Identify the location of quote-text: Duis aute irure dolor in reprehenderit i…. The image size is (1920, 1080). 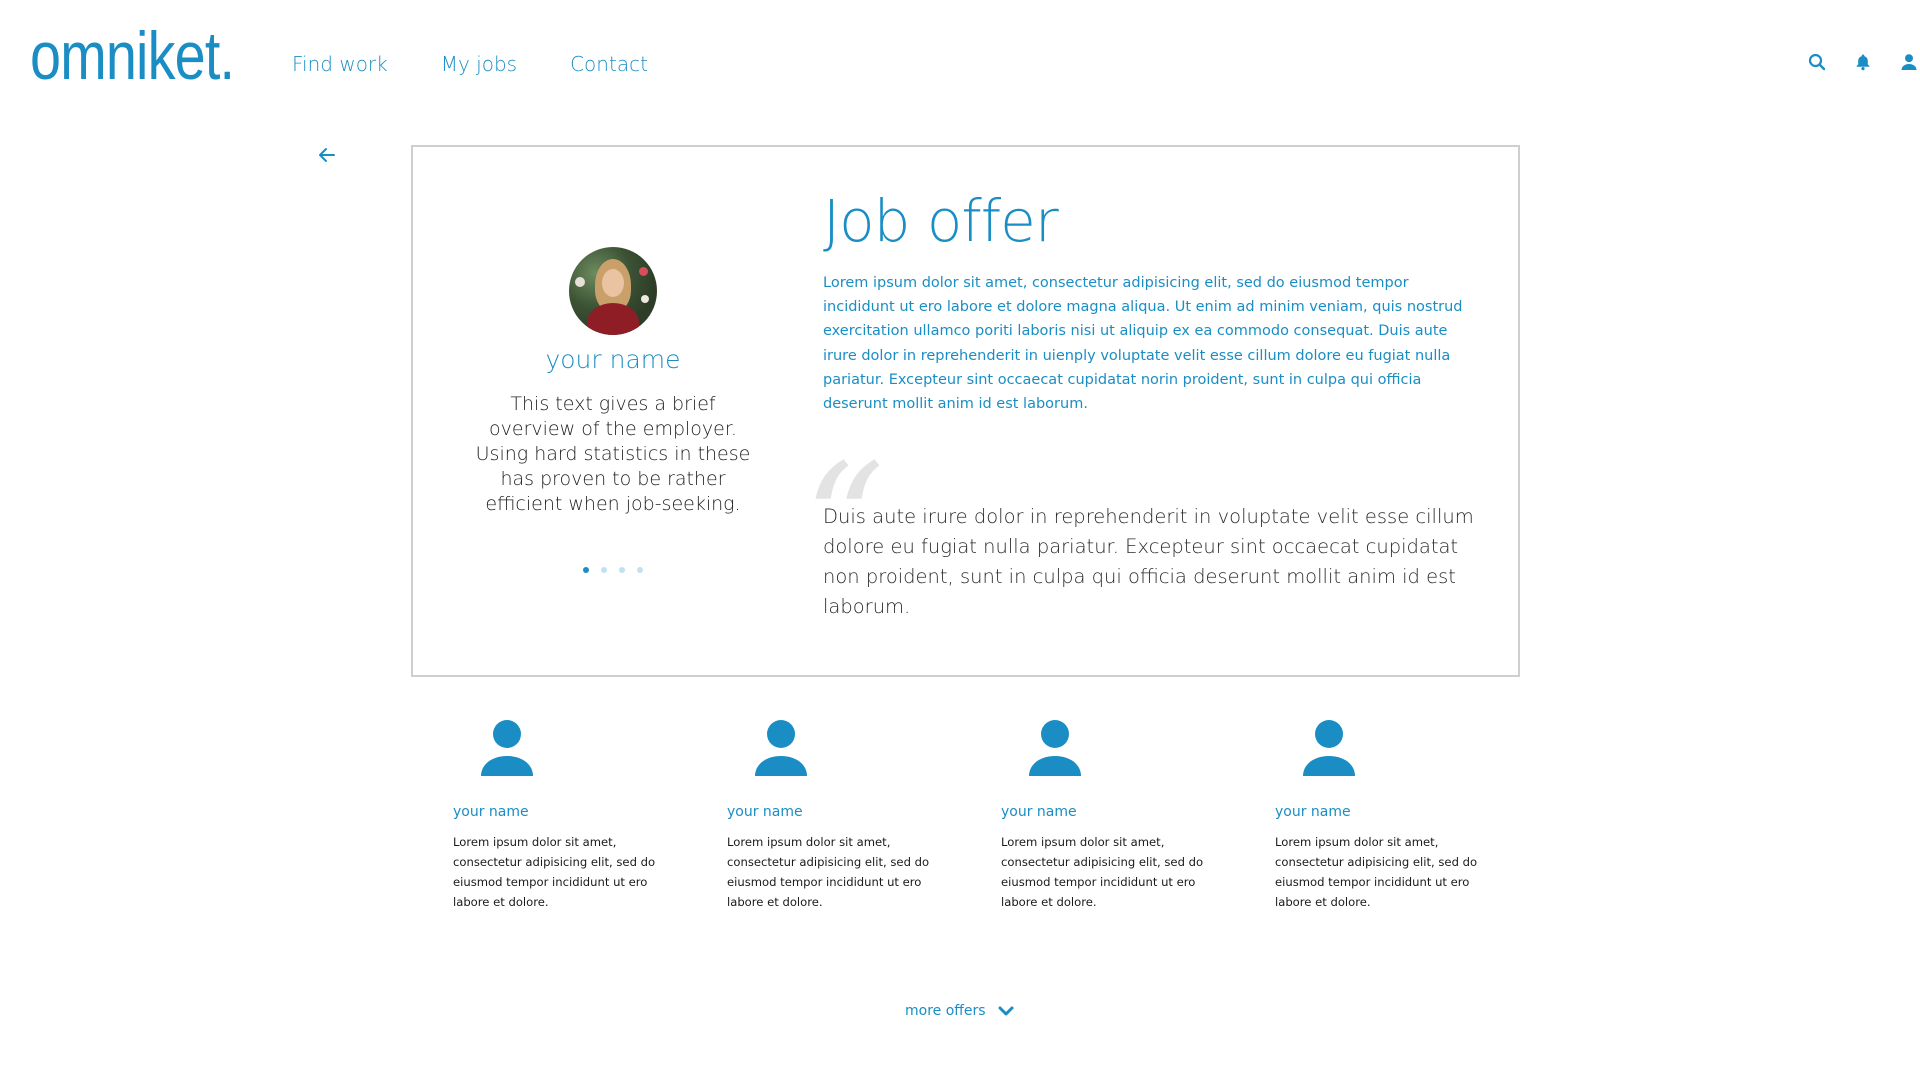
(1148, 561).